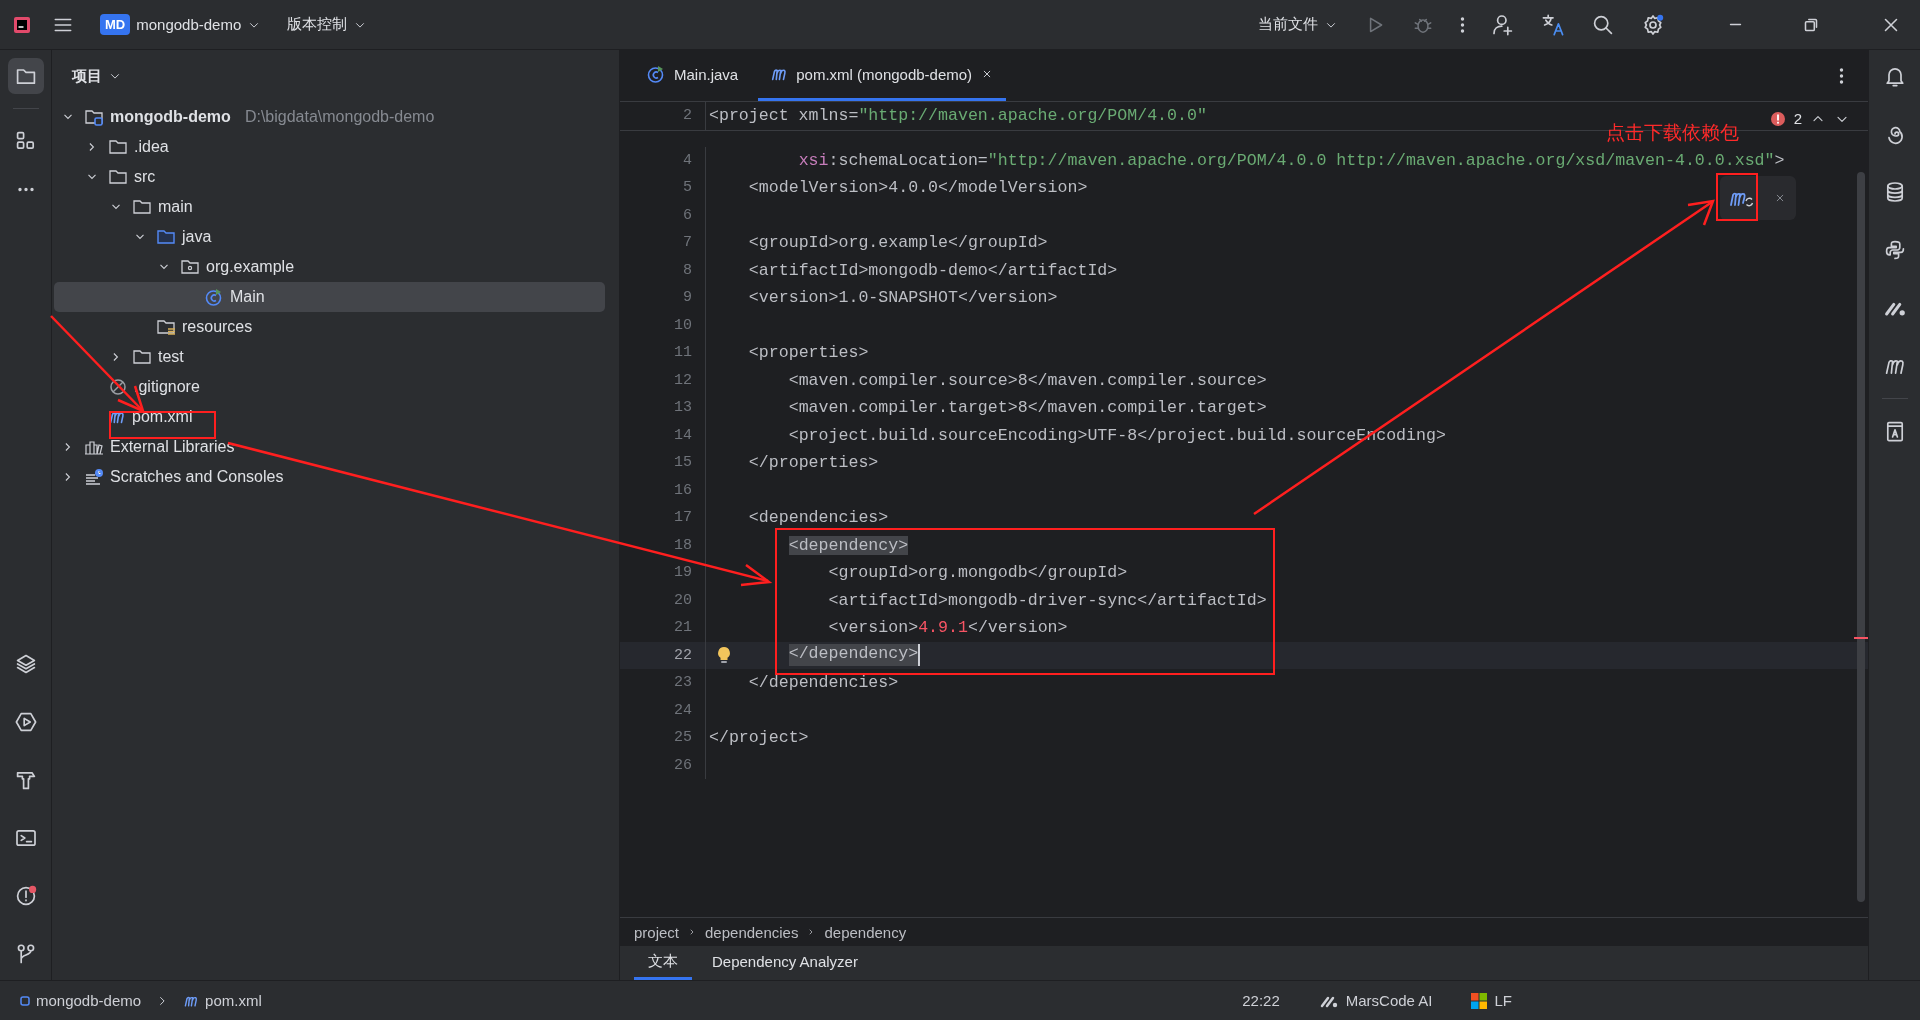 This screenshot has height=1020, width=1920. I want to click on line-number: 18, so click(683, 545).